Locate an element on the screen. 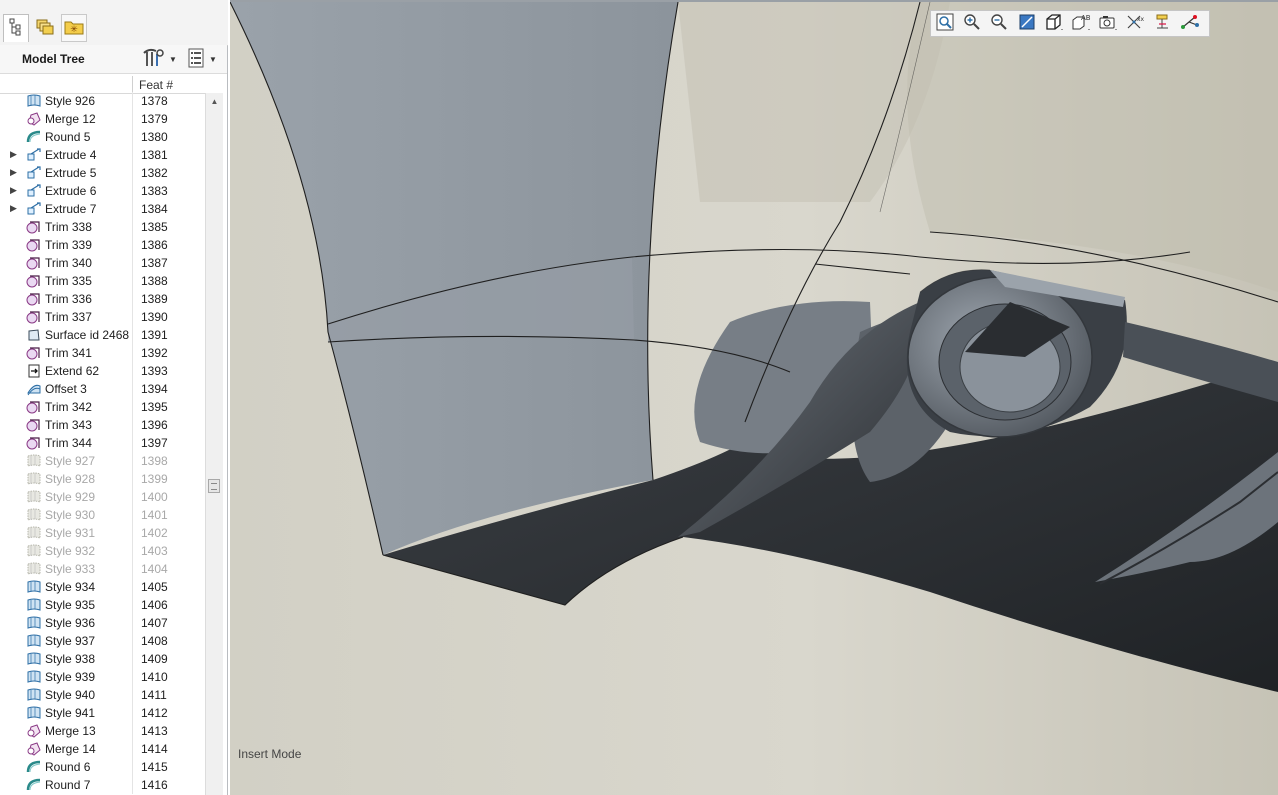 This screenshot has height=795, width=1278. tree-row: Trim 335 1388 is located at coordinates (102, 281).